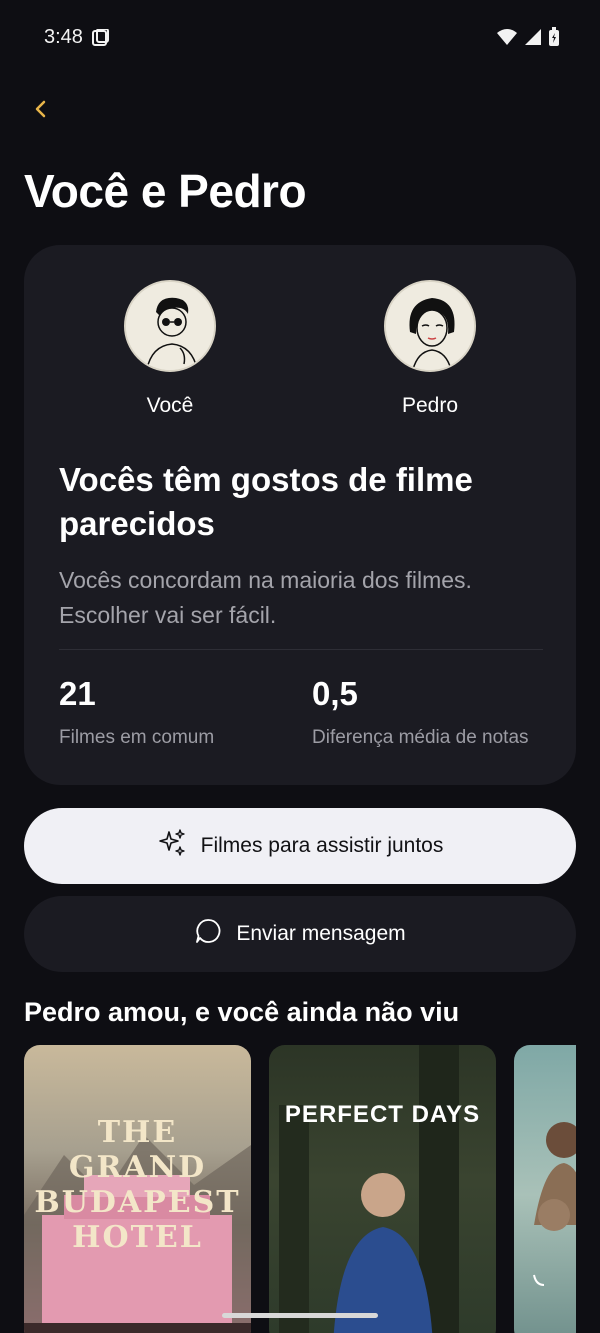  Describe the element at coordinates (172, 846) in the screenshot. I see `sparkles-icon` at that location.